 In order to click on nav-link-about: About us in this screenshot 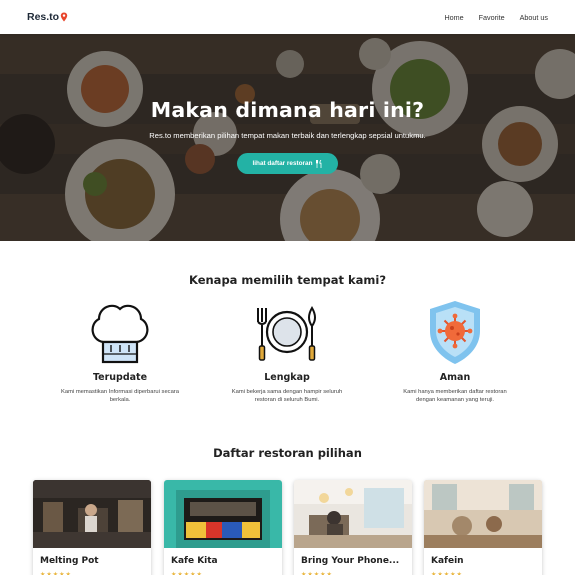, I will do `click(534, 17)`.